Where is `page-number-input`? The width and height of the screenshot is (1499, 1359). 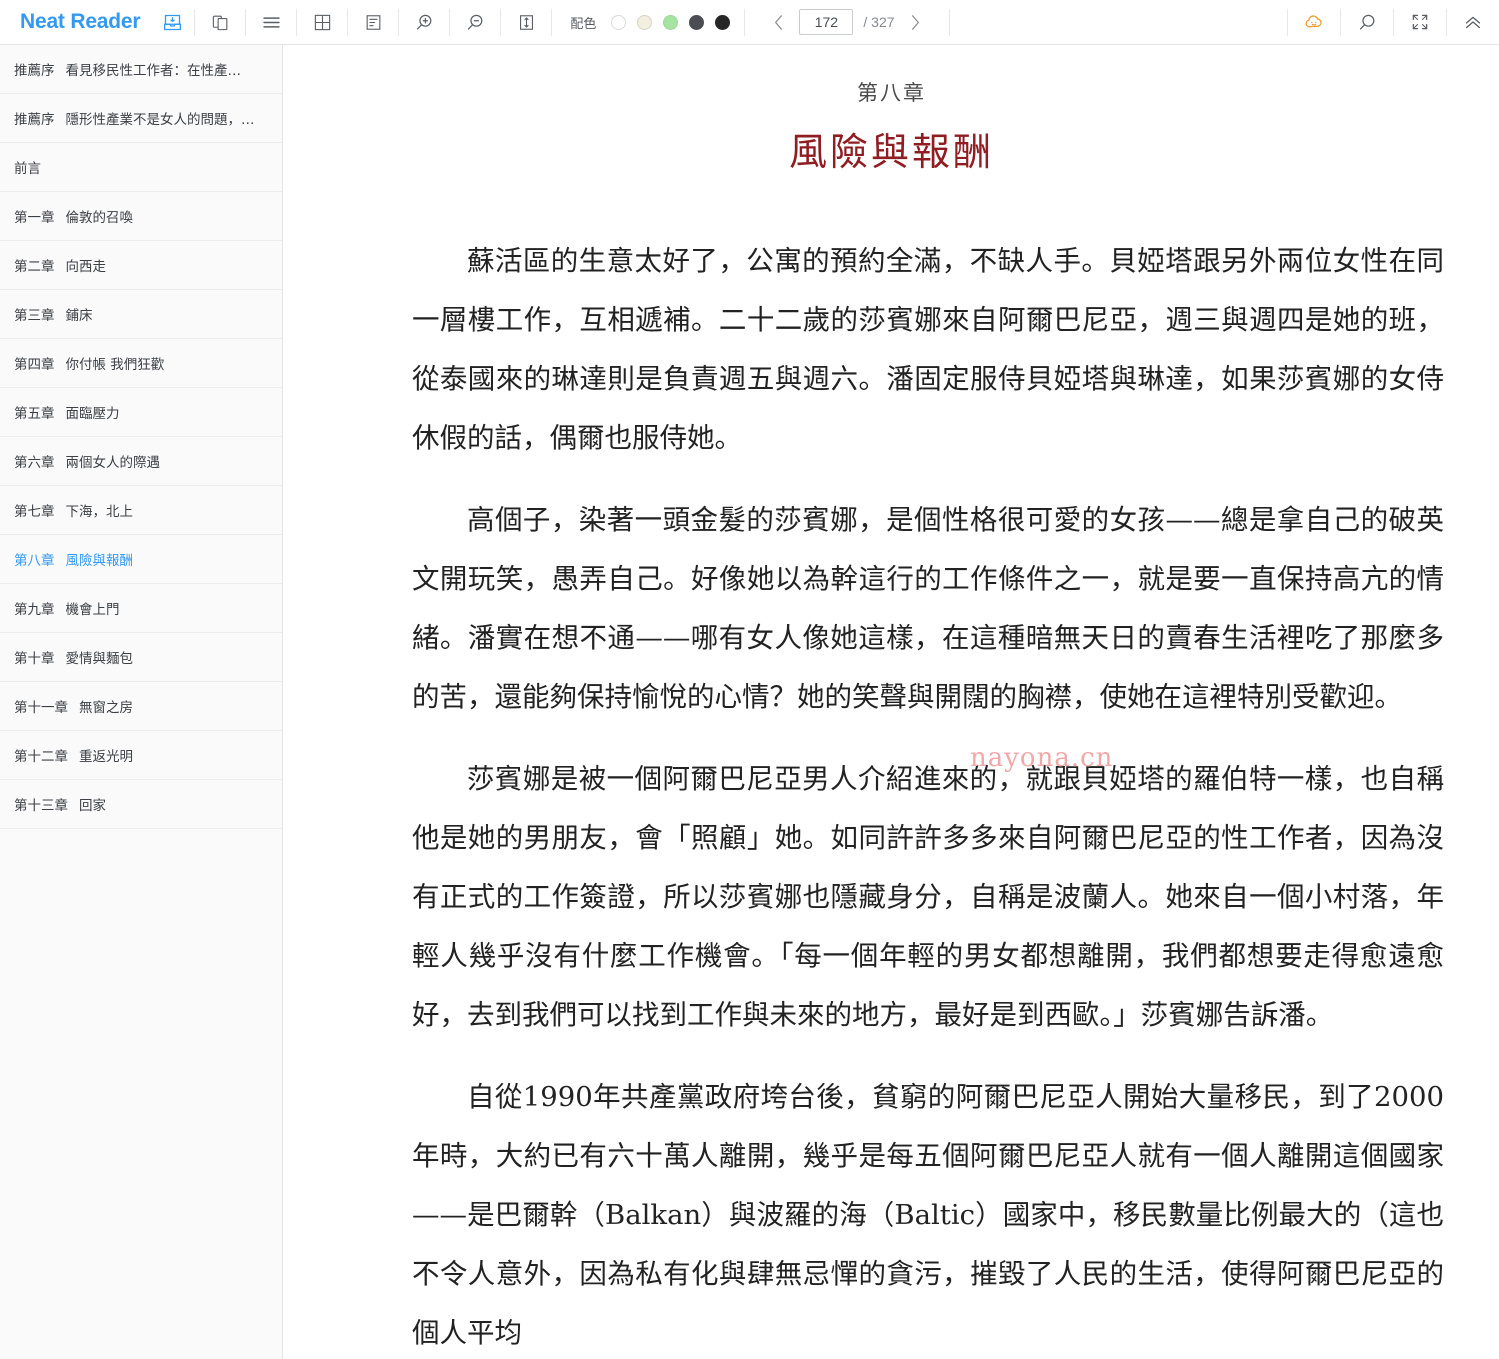 page-number-input is located at coordinates (826, 22).